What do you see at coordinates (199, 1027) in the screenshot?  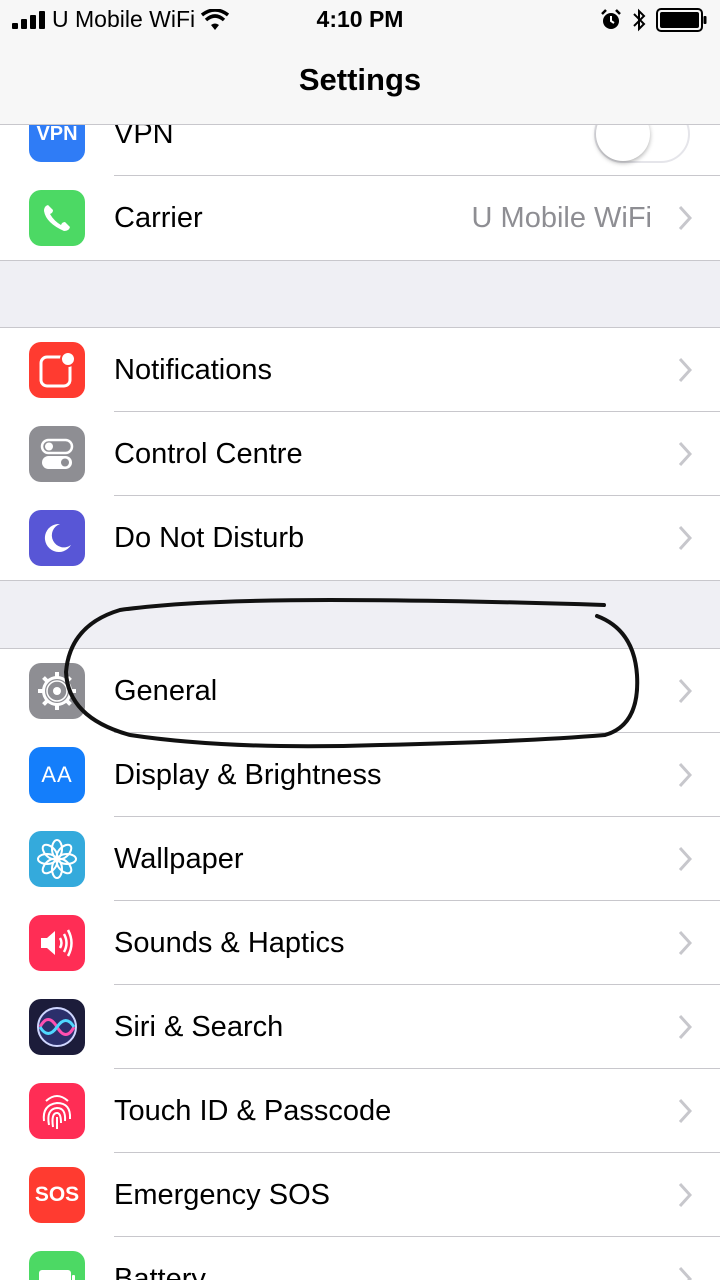 I see `row-label: Siri & Search` at bounding box center [199, 1027].